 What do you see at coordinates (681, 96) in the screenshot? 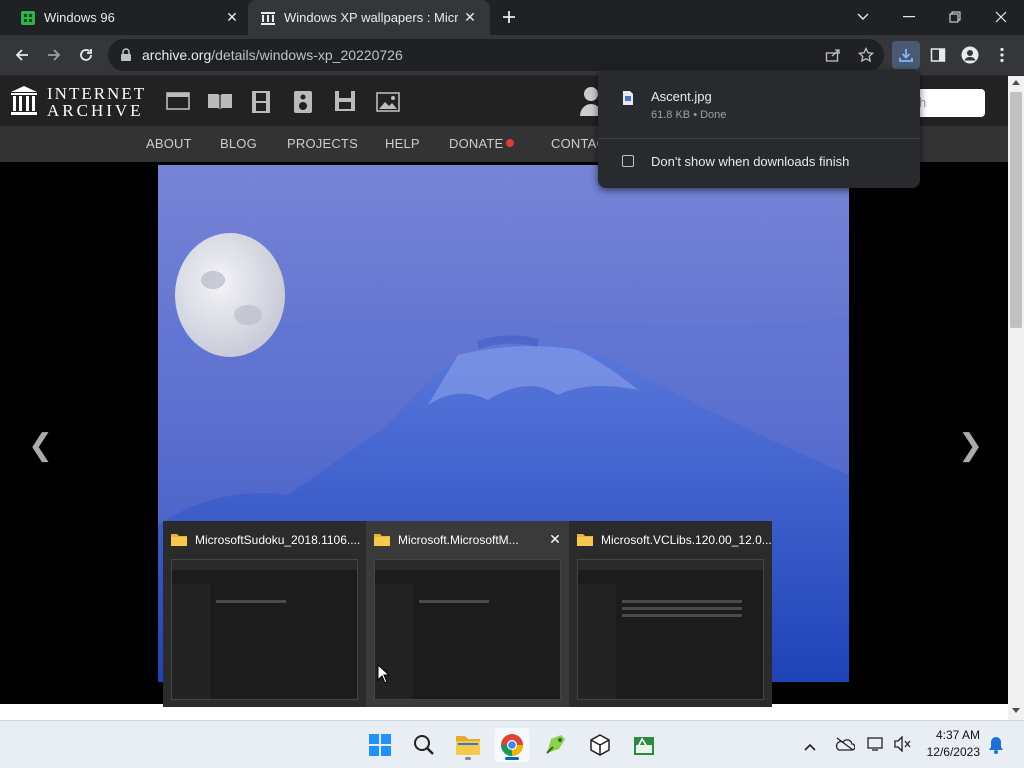
I see `download-filename: Ascent.jpg` at bounding box center [681, 96].